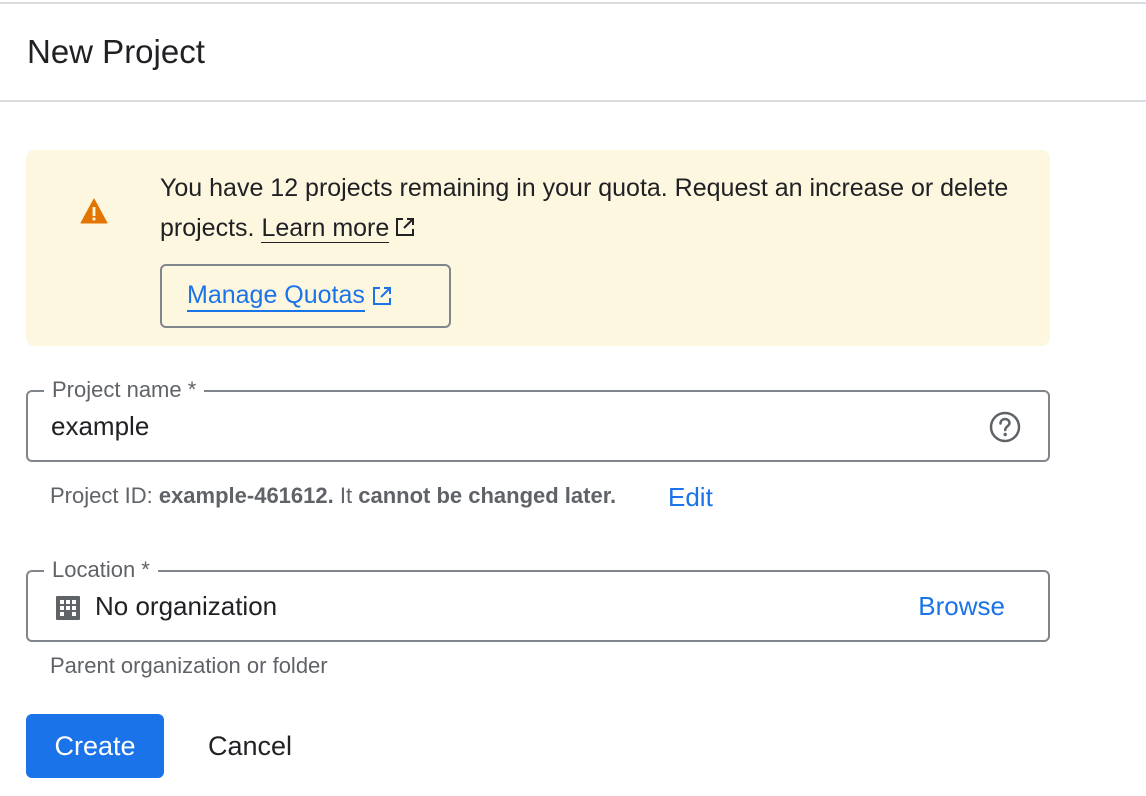 The height and width of the screenshot is (796, 1146). Describe the element at coordinates (246, 495) in the screenshot. I see `project-id-value: example-461612.` at that location.